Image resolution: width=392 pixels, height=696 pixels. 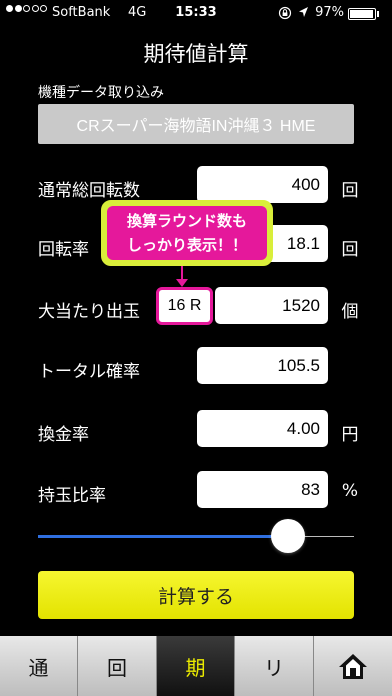 I want to click on spins-label: 通常総回転数, so click(x=89, y=191).